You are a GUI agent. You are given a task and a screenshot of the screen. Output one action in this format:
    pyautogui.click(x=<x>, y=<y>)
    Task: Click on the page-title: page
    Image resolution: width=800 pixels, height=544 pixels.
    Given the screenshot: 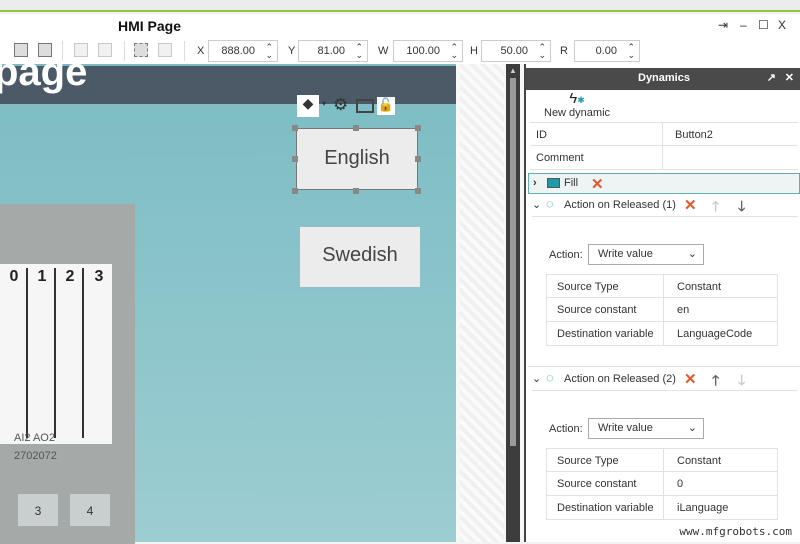 What is the action you would take?
    pyautogui.click(x=44, y=72)
    